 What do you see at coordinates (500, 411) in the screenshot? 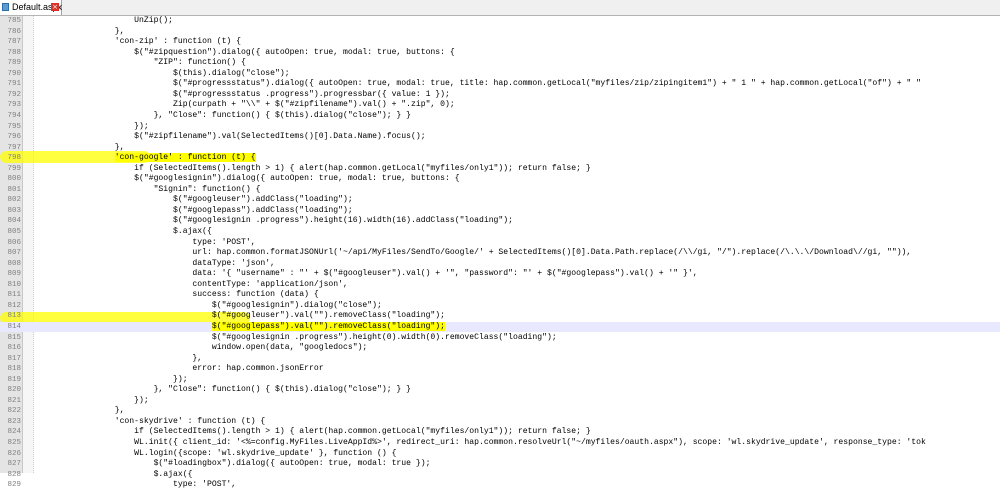
I see `code-line: 822 },` at bounding box center [500, 411].